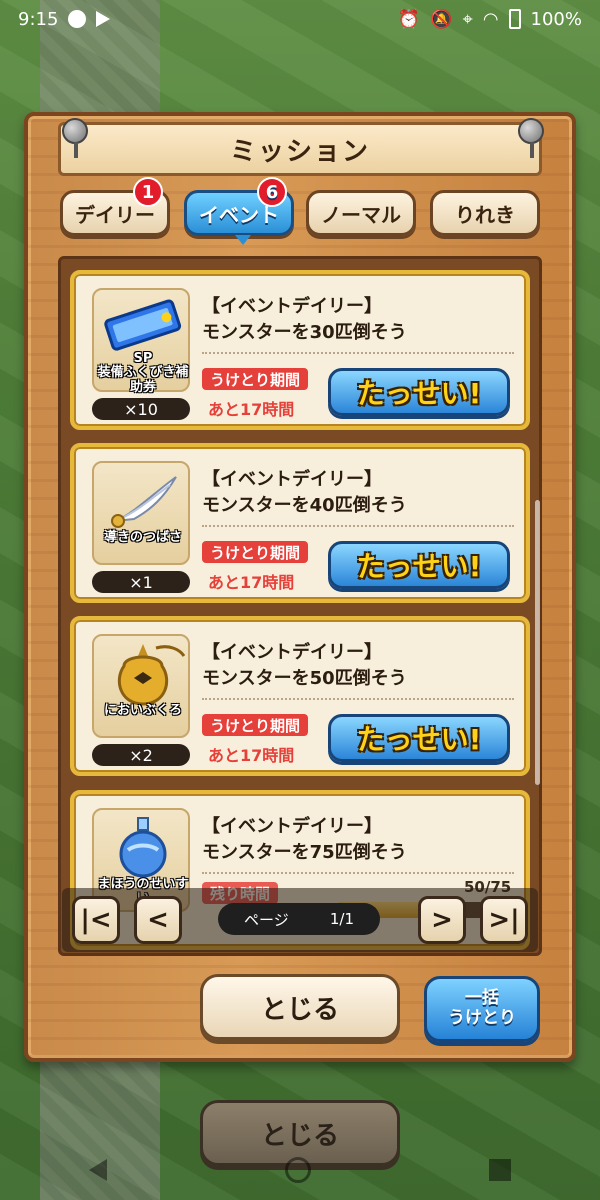 The image size is (600, 1200). I want to click on battery-icon, so click(514, 19).